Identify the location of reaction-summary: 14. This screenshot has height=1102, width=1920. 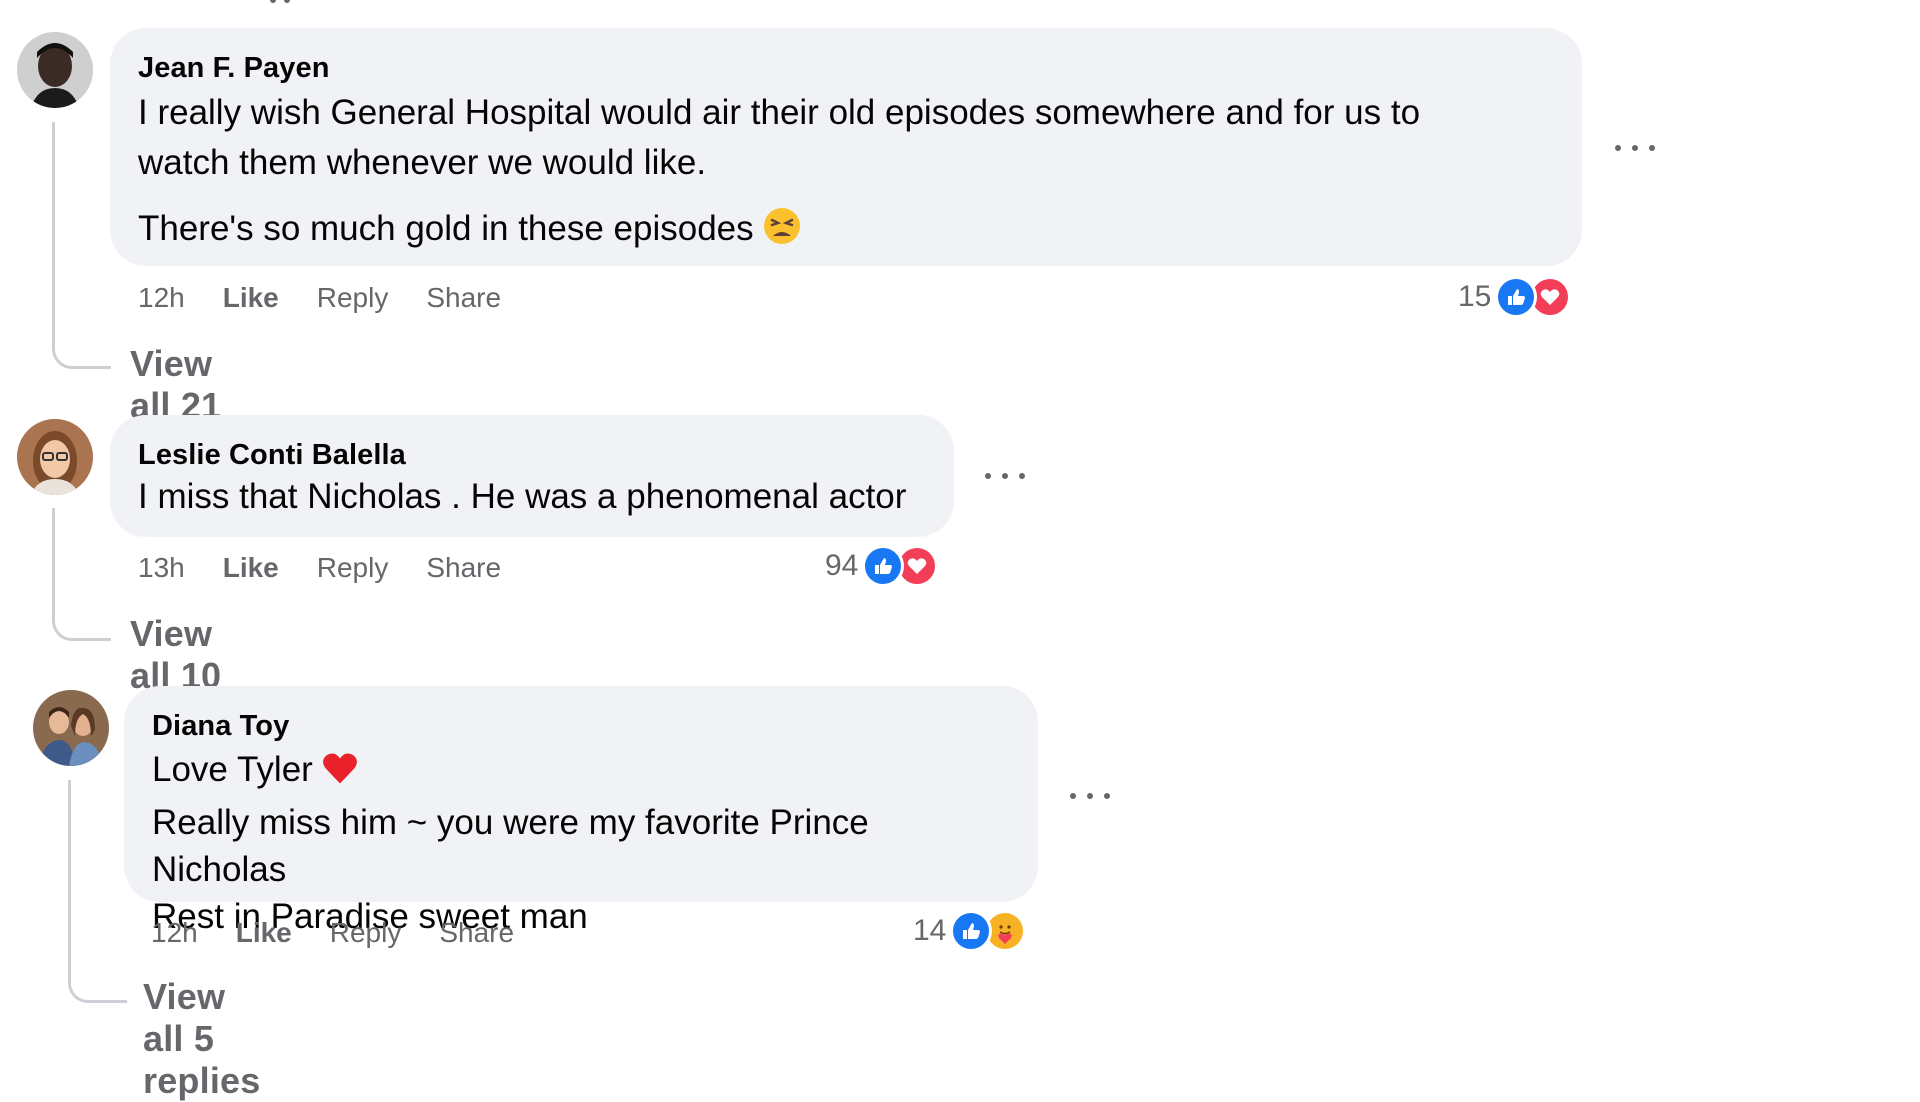
(970, 931).